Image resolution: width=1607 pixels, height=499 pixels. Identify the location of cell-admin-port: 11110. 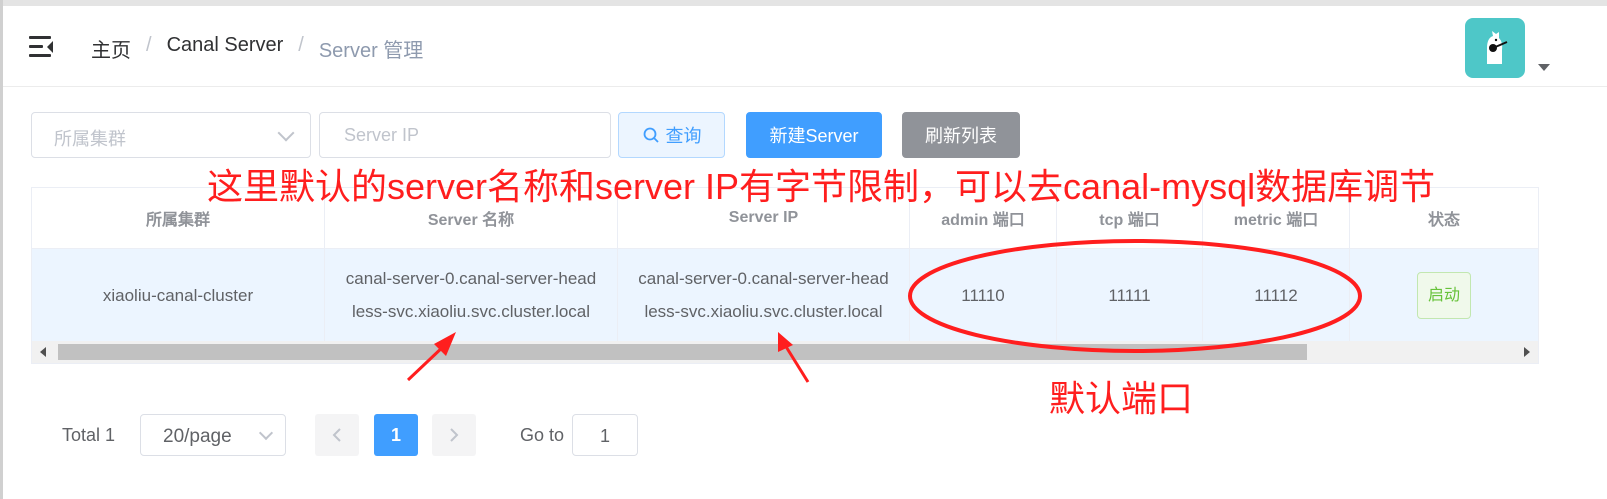
(983, 295).